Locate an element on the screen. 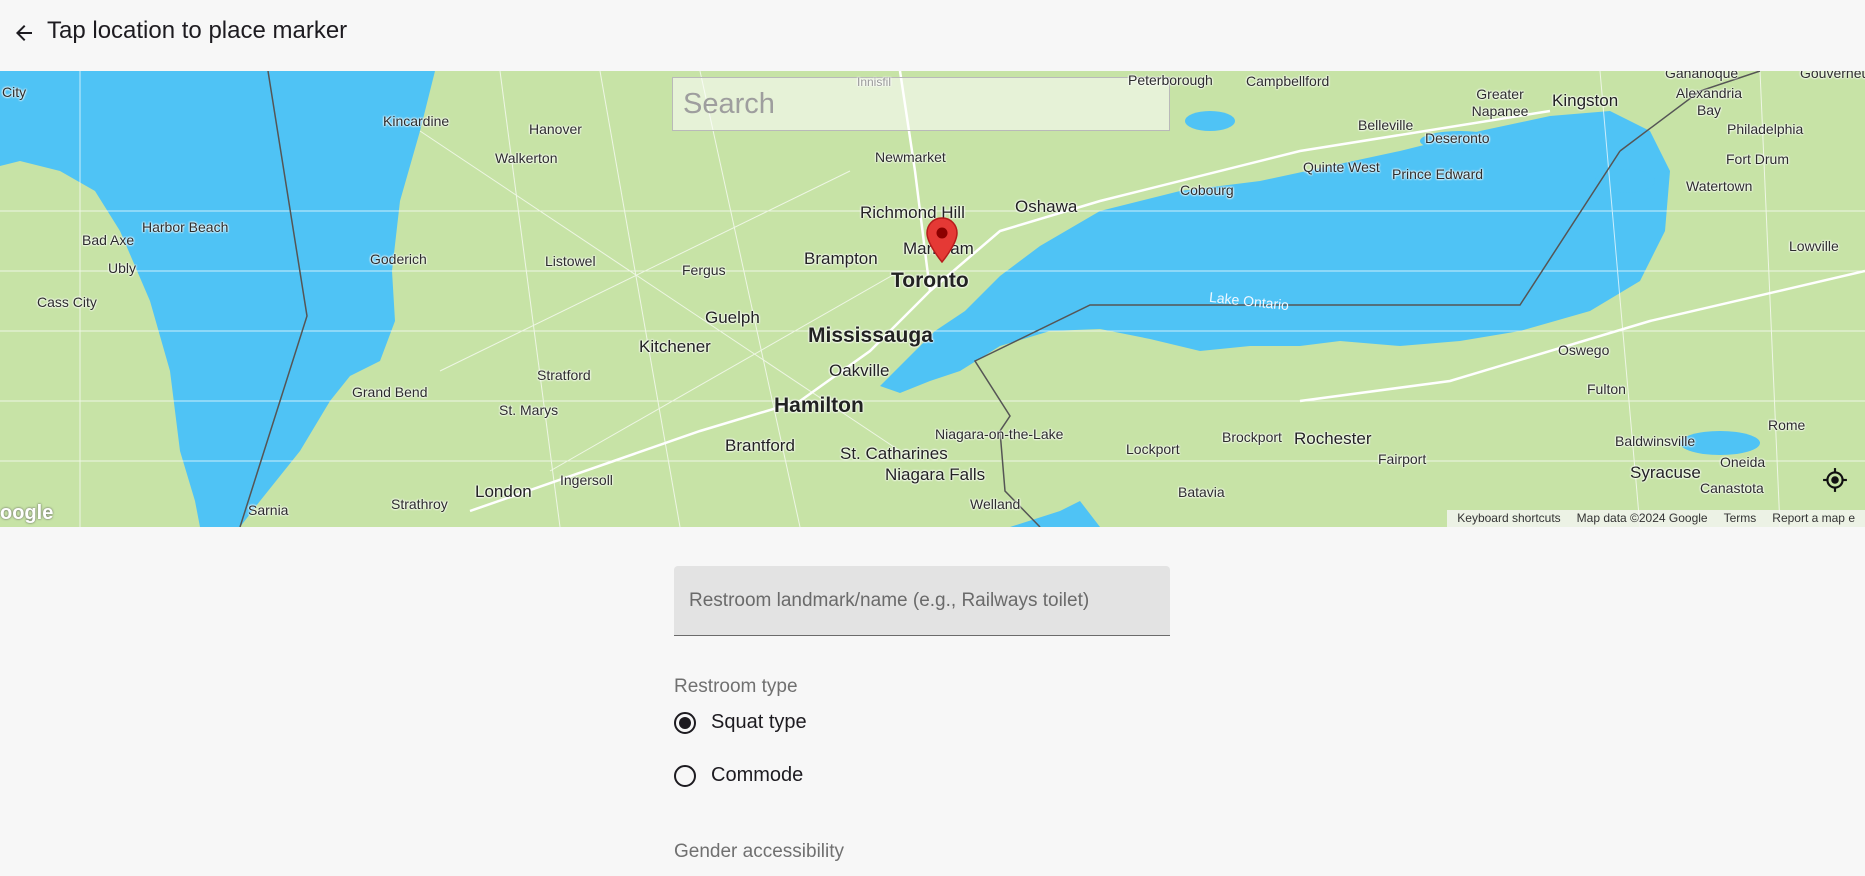  report-map-error-link: Report a map e is located at coordinates (1813, 518).